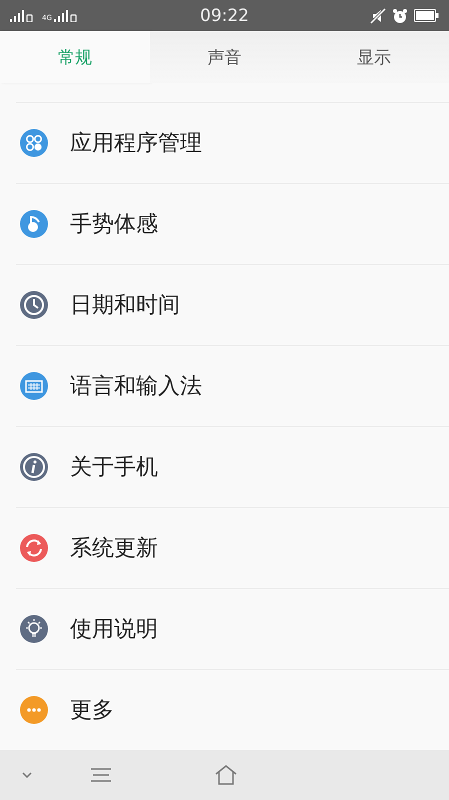 This screenshot has width=449, height=800. I want to click on settings-item: 使用说明, so click(232, 628).